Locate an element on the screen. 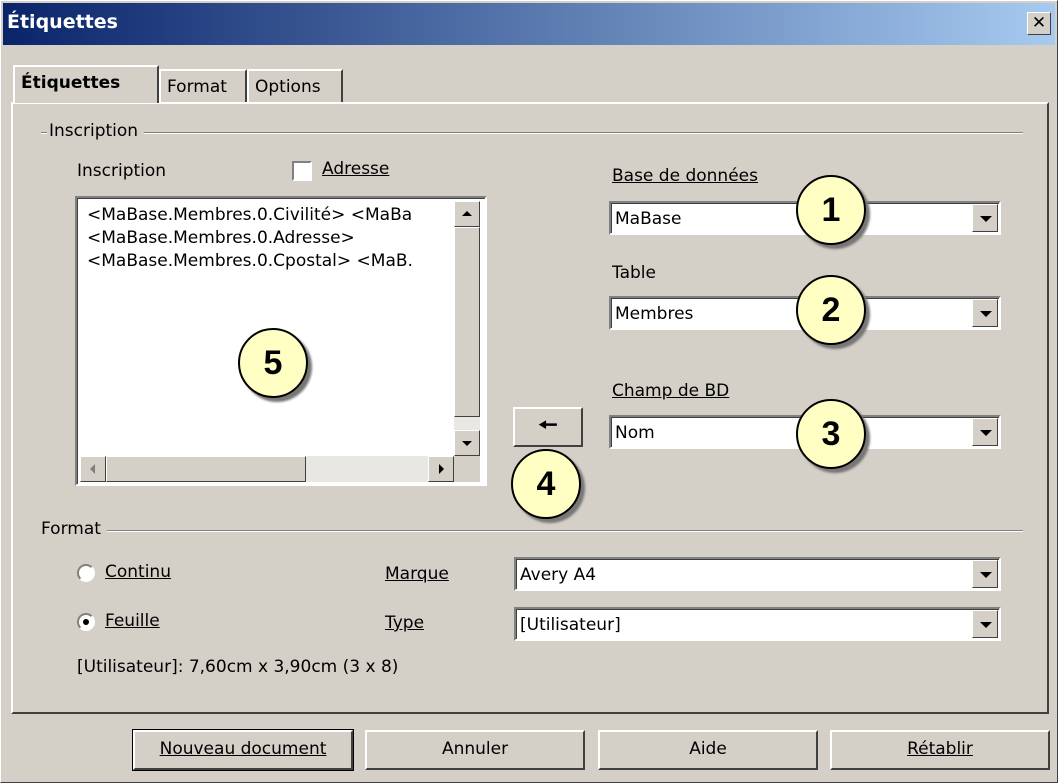  arrow-left-icon is located at coordinates (92, 469).